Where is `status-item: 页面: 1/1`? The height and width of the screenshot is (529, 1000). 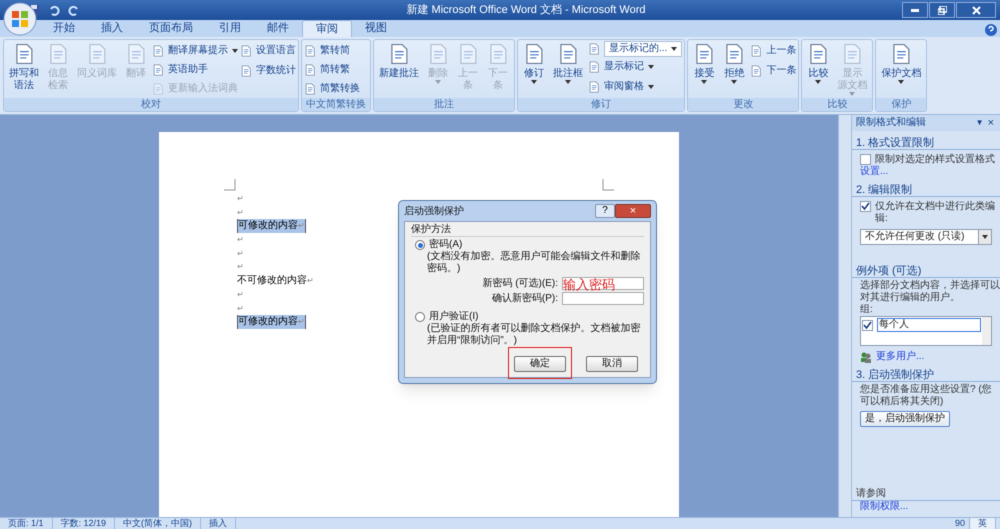 status-item: 页面: 1/1 is located at coordinates (26, 523).